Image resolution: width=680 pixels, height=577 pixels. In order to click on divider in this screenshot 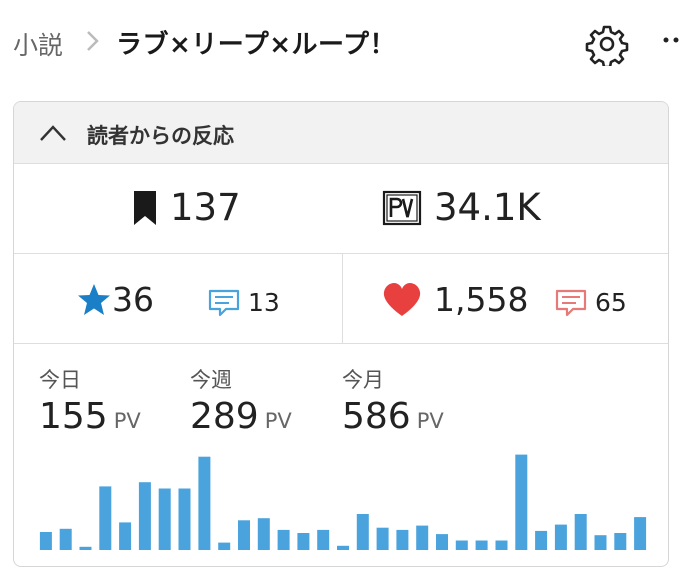, I will do `click(342, 299)`.